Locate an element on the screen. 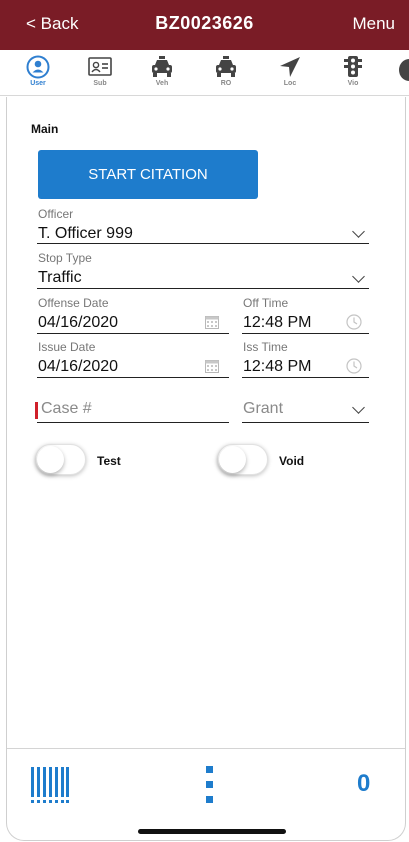  issue-date-field: Issue Date 04/16/2020 is located at coordinates (133, 359).